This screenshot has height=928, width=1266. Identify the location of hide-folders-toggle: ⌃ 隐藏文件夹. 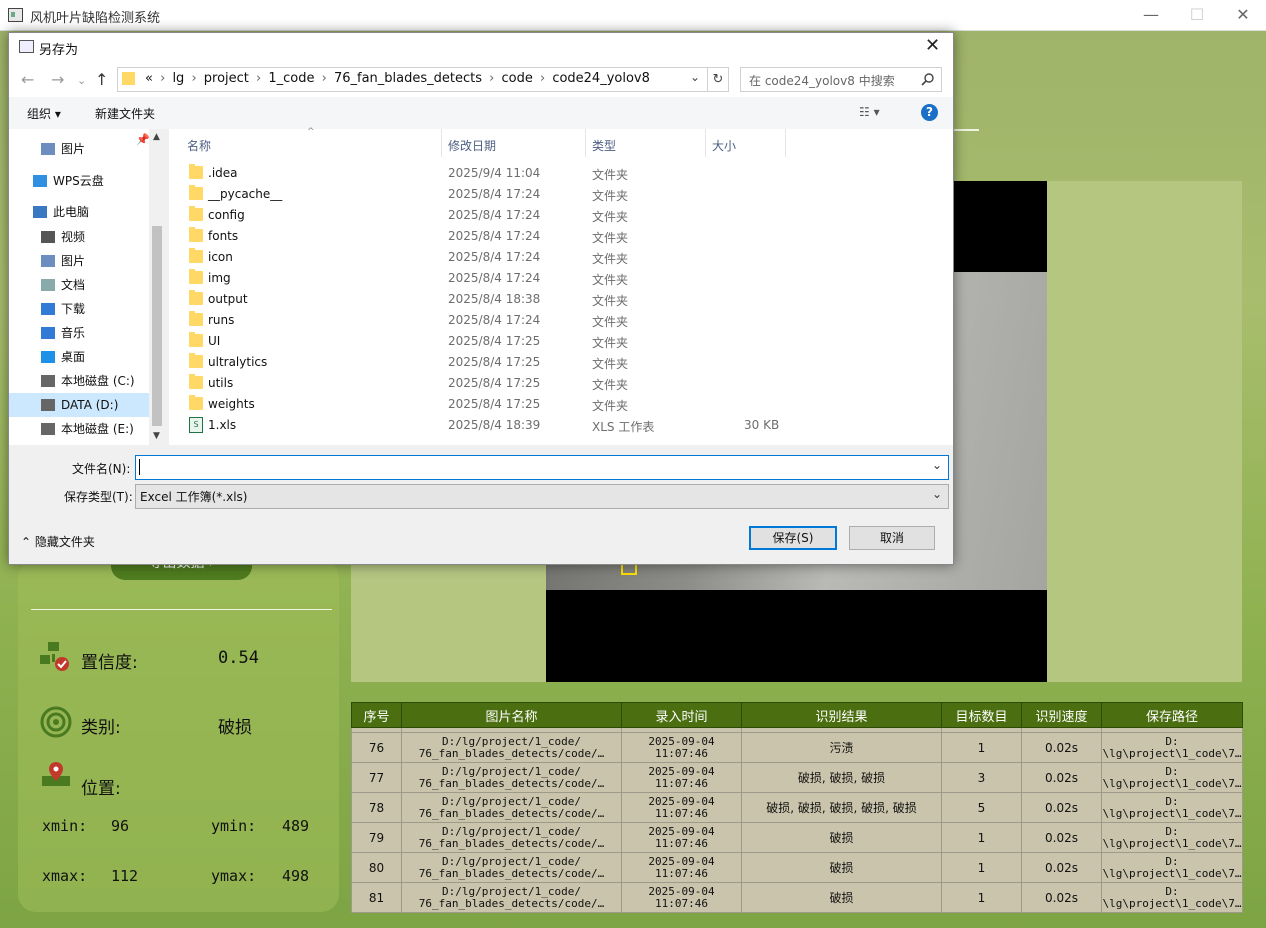
(58, 541).